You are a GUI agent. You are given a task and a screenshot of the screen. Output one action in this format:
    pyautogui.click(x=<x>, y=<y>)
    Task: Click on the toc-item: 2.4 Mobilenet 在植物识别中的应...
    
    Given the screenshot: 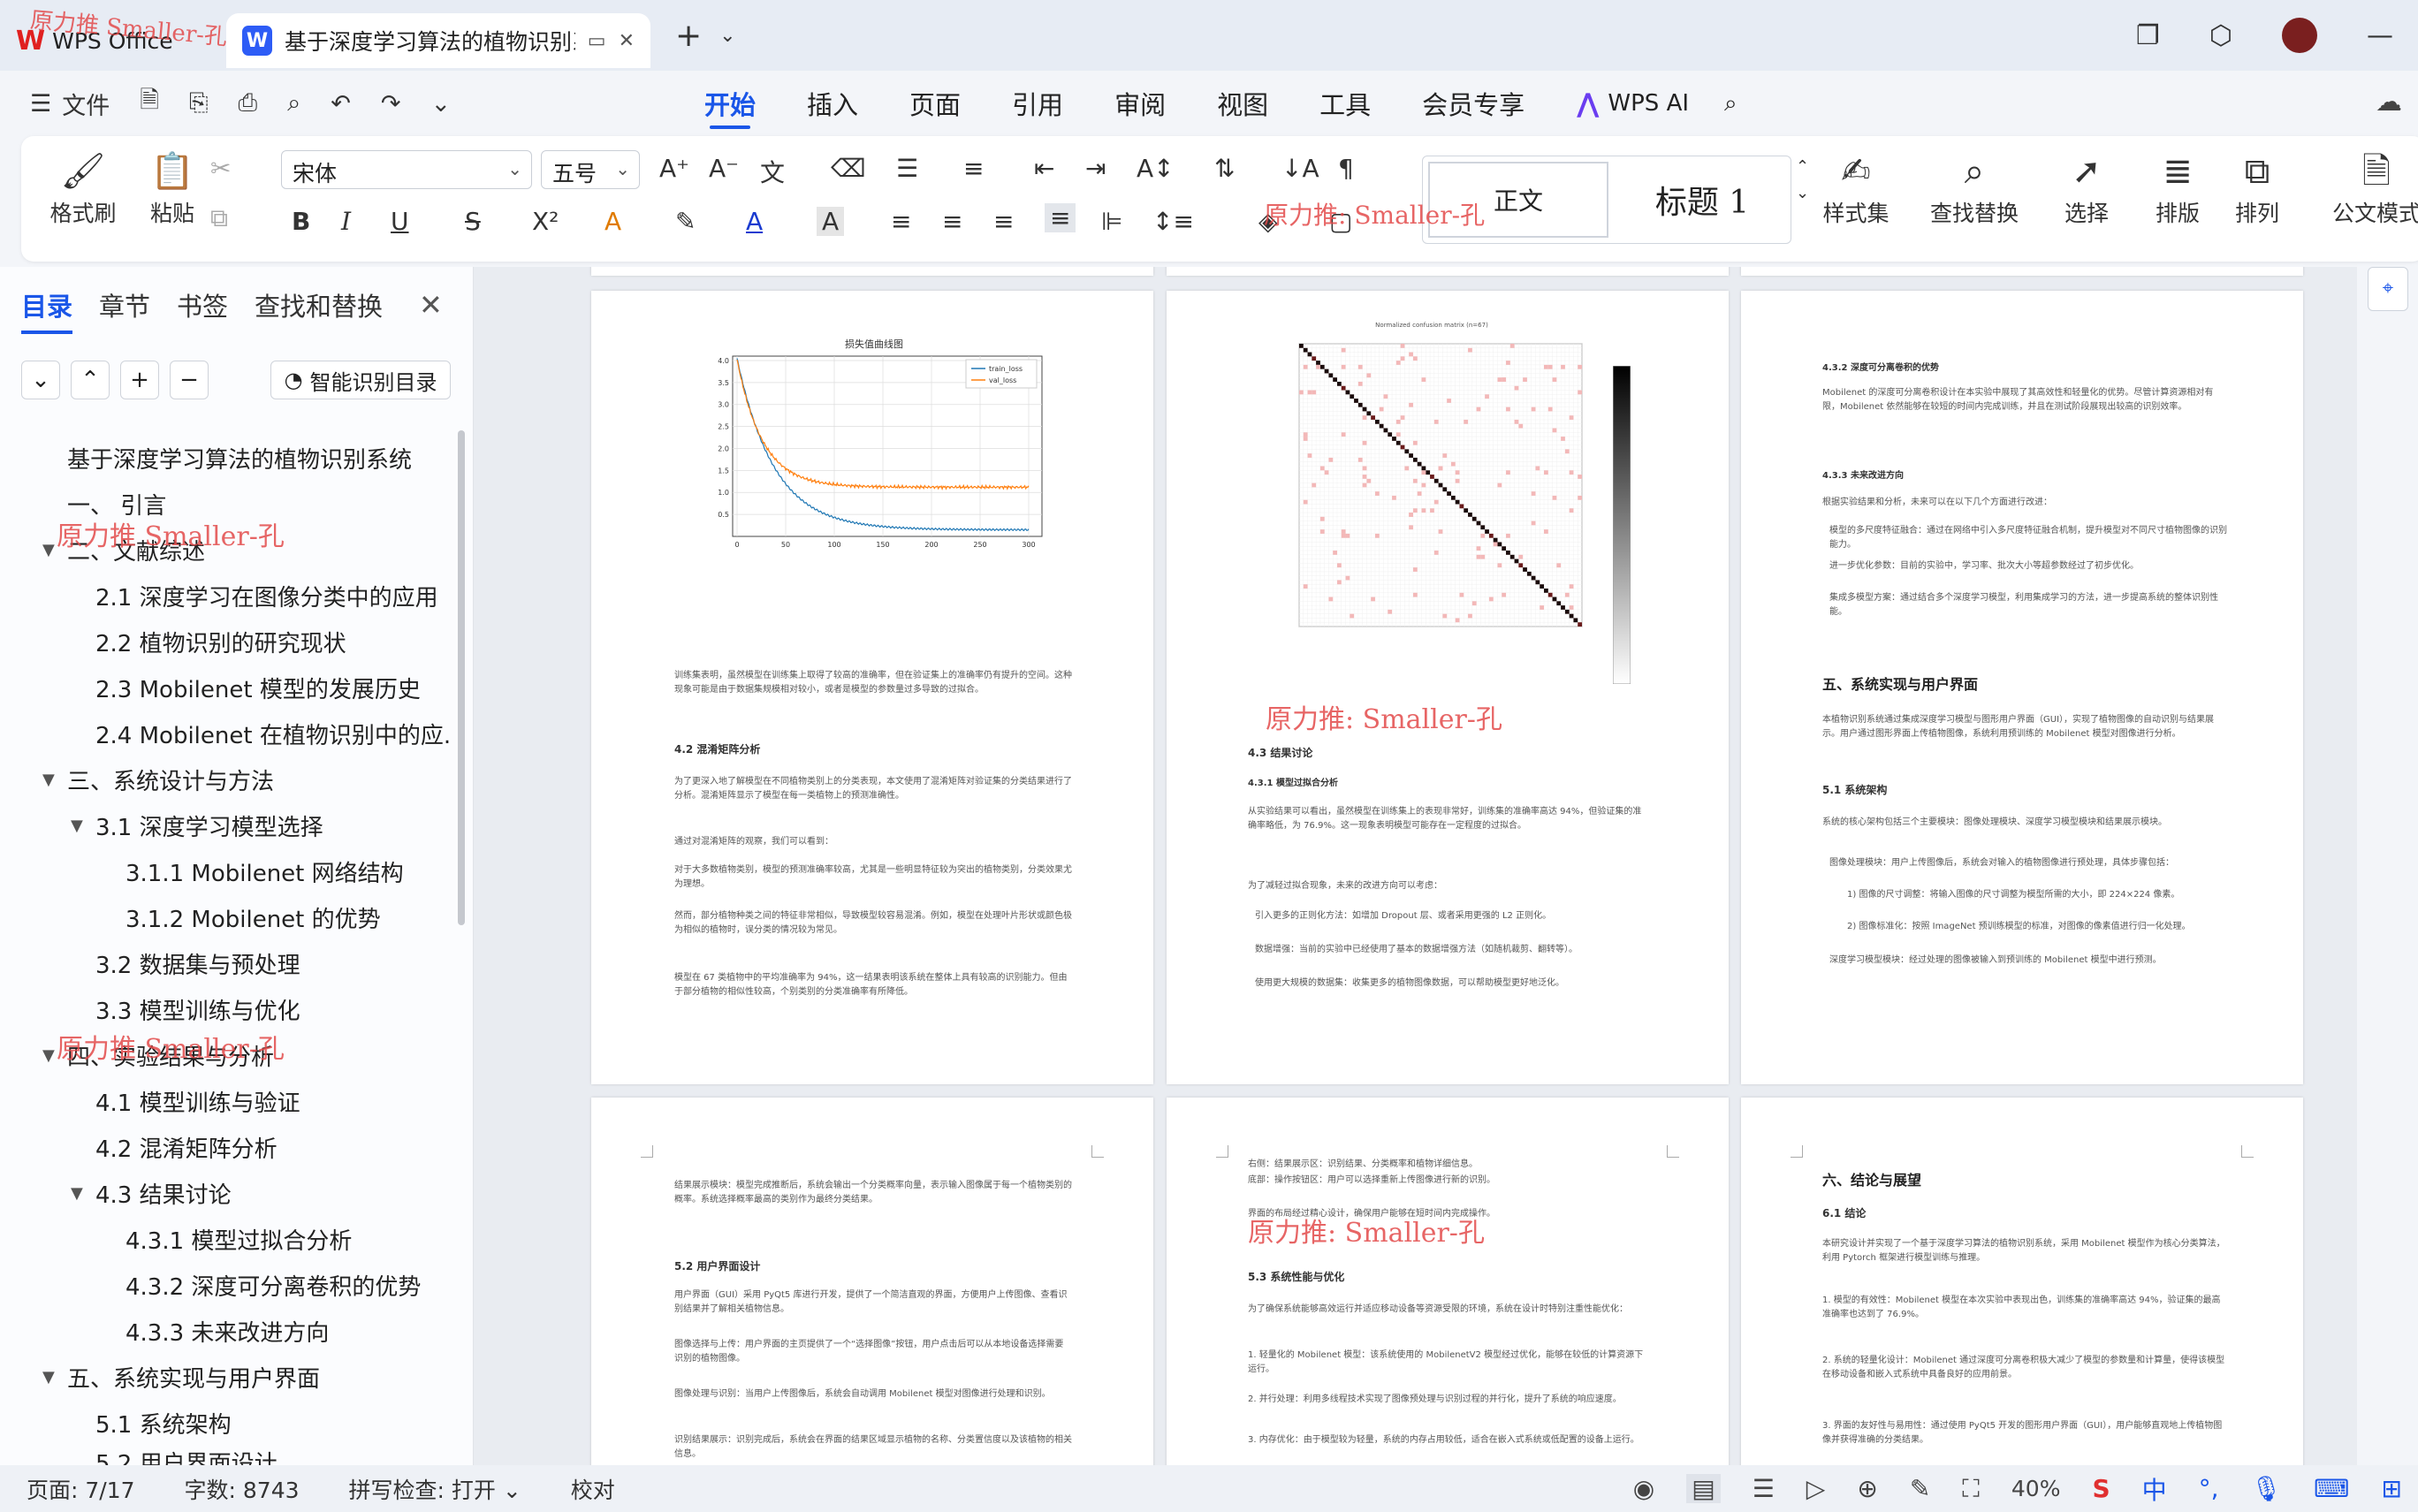 What is the action you would take?
    pyautogui.click(x=225, y=733)
    